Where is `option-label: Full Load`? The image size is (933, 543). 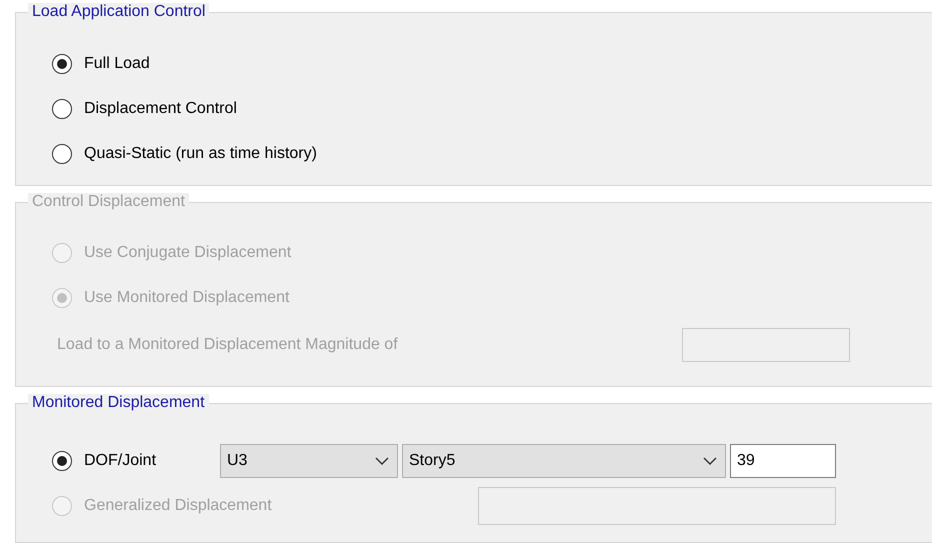 option-label: Full Load is located at coordinates (117, 64).